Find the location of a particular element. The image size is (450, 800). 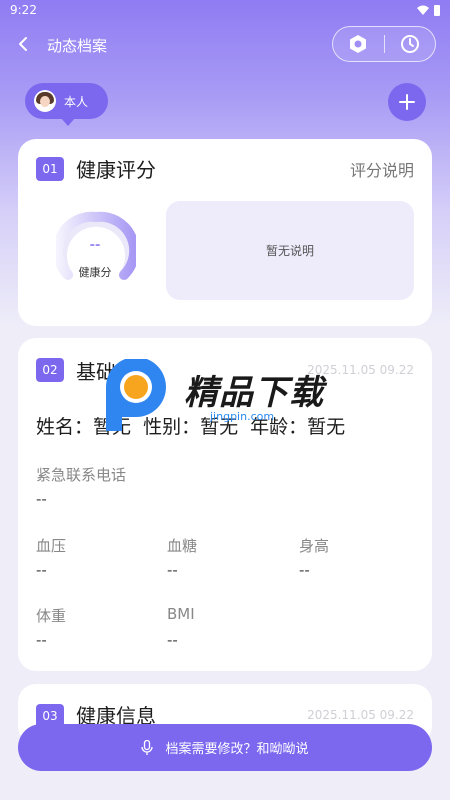

add-person-button is located at coordinates (407, 102).